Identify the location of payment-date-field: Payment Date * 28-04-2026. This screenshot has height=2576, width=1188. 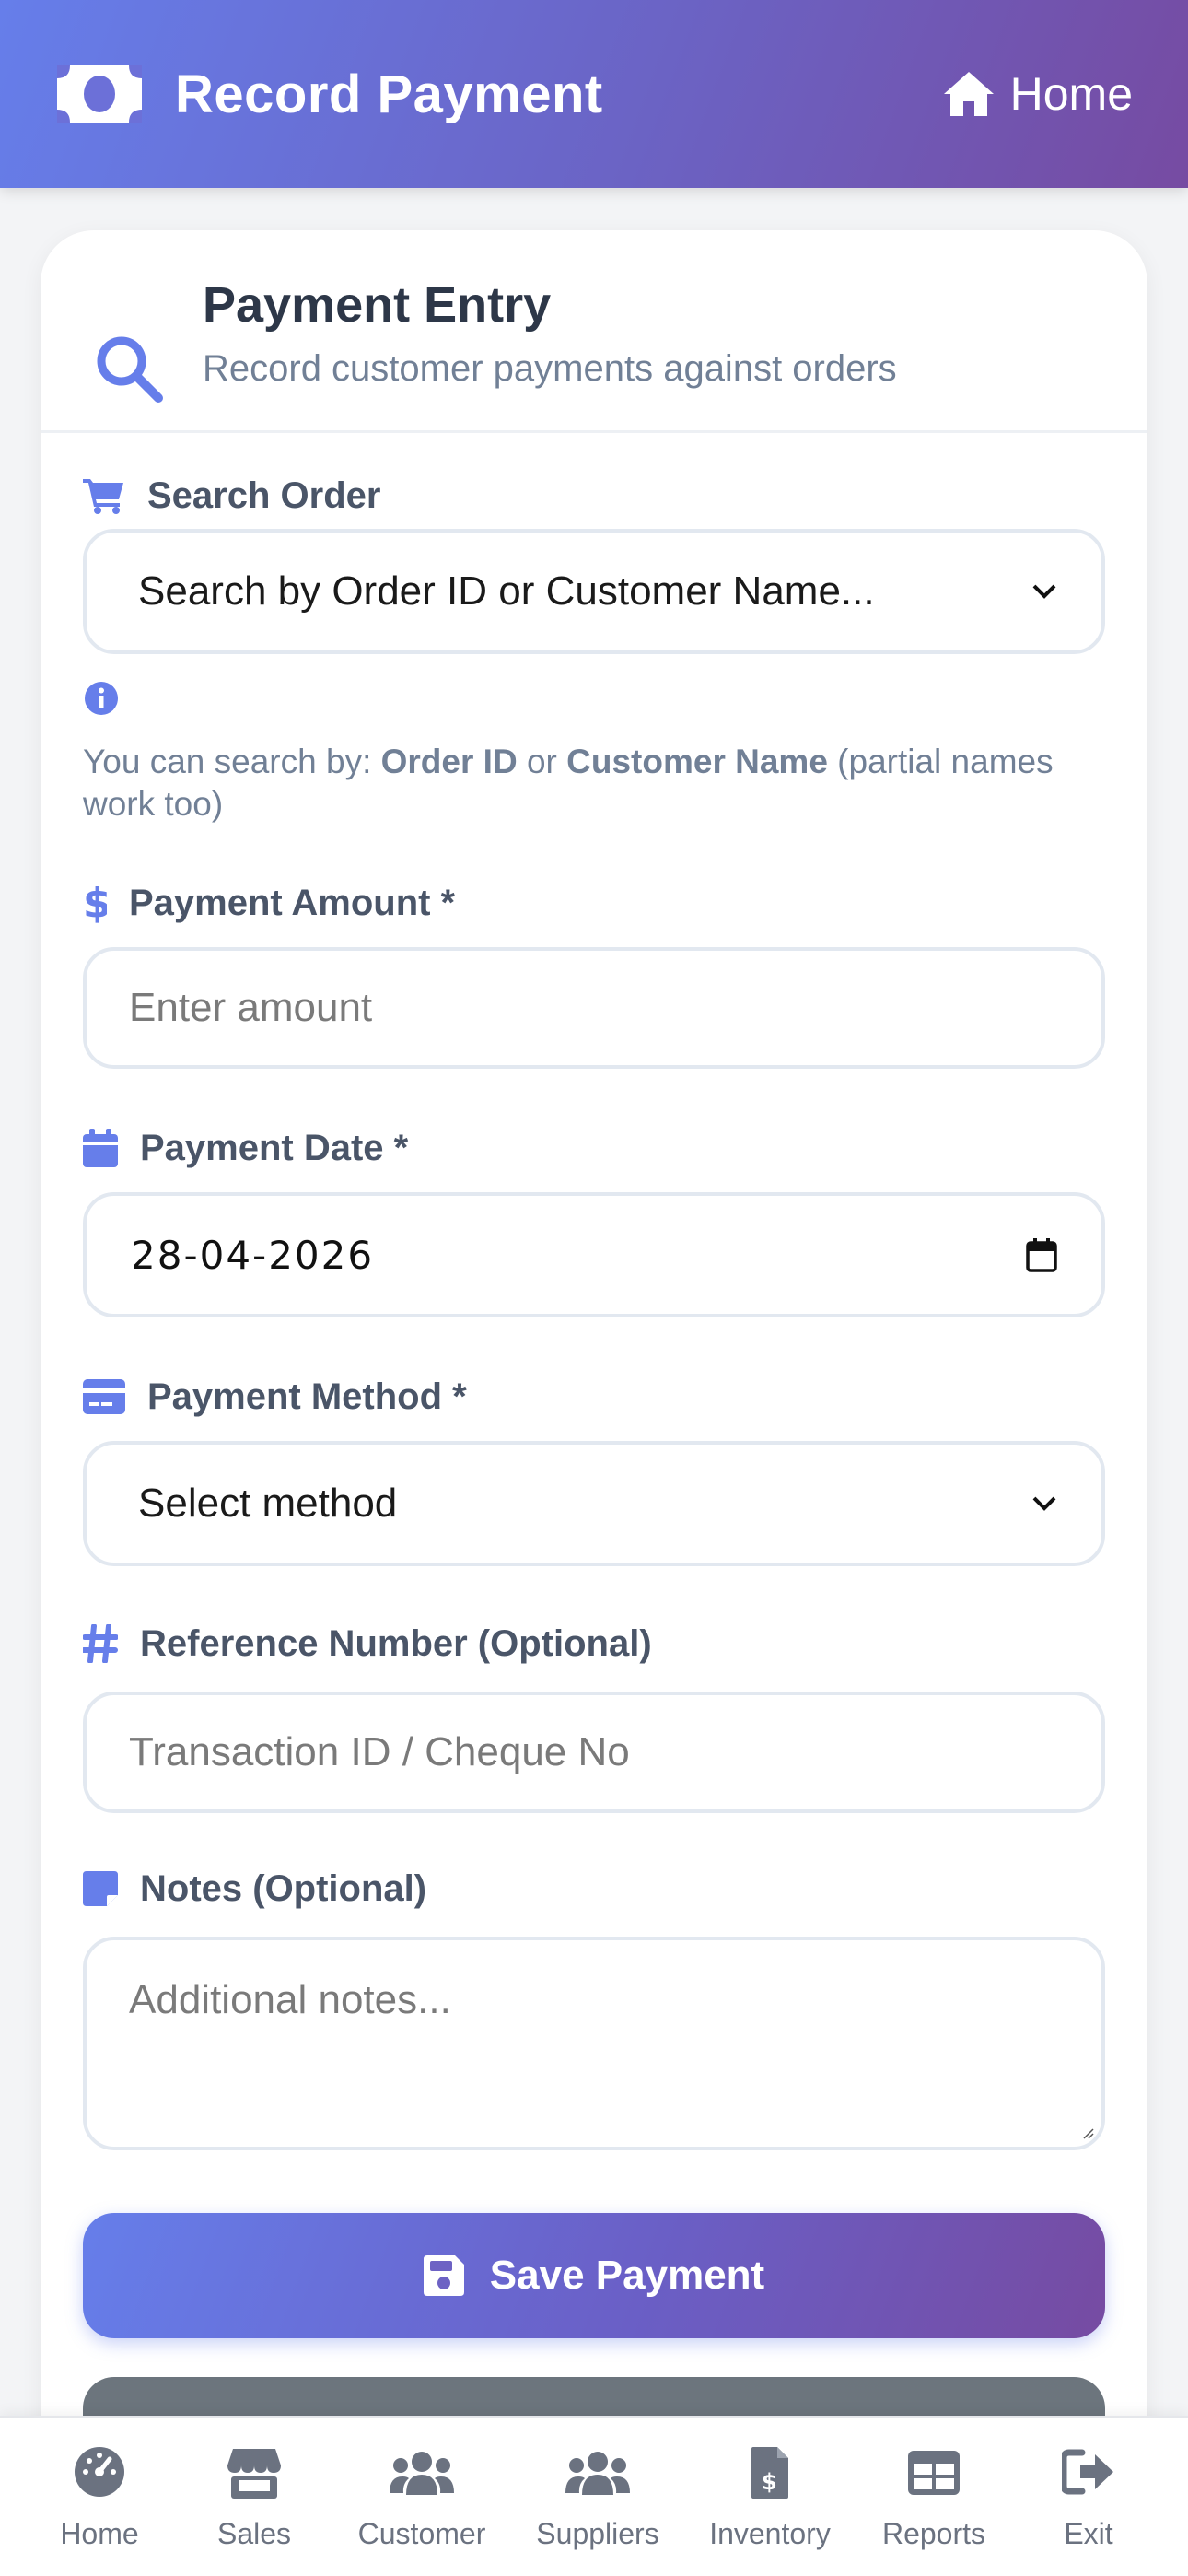
(594, 1218).